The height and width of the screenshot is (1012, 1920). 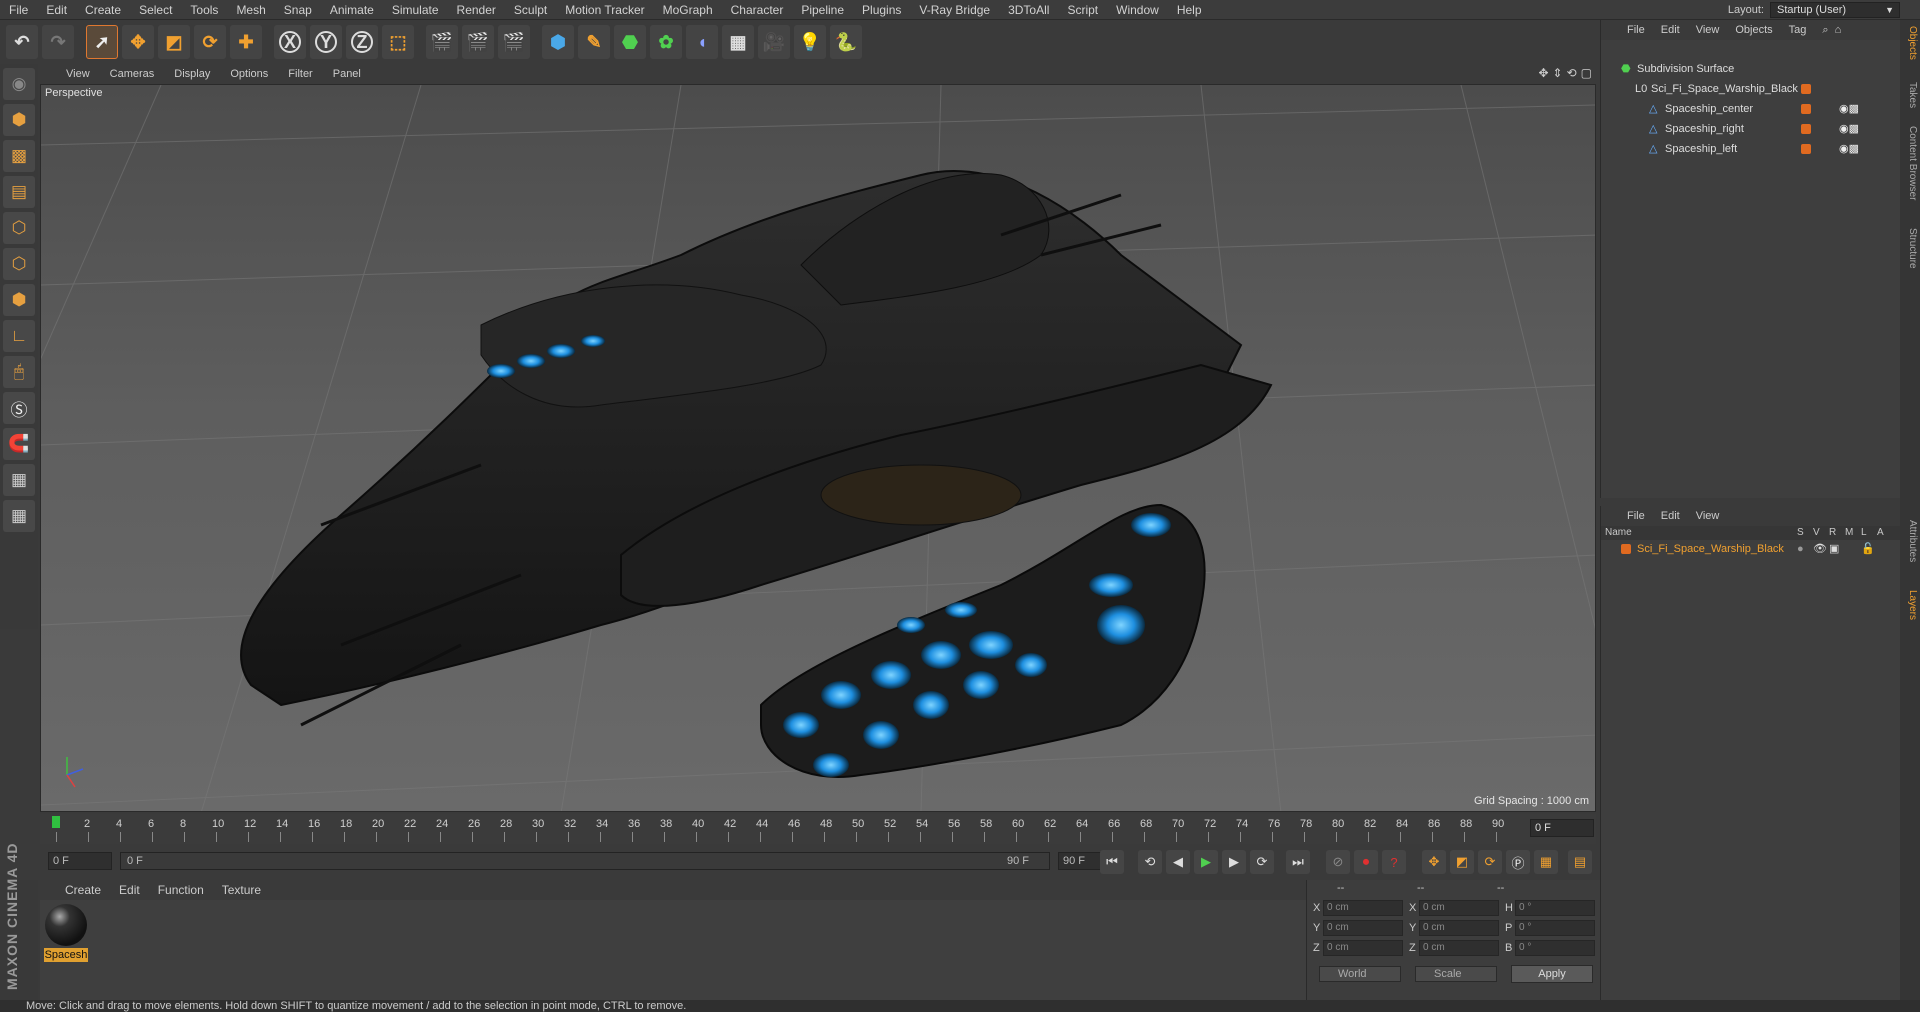 I want to click on snap-button: 🧲, so click(x=19, y=444).